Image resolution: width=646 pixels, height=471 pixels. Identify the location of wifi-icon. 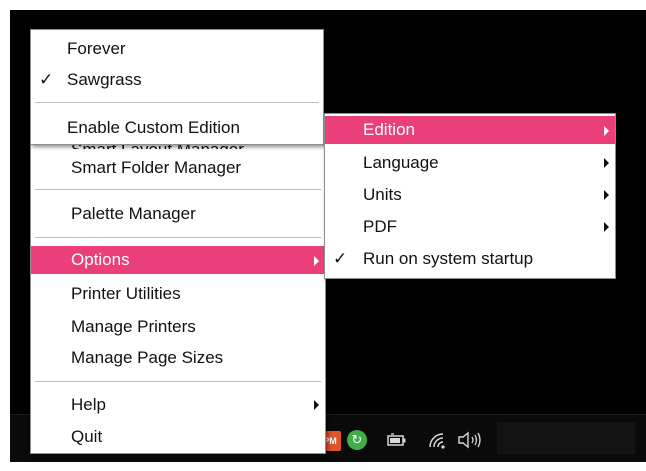
(438, 440).